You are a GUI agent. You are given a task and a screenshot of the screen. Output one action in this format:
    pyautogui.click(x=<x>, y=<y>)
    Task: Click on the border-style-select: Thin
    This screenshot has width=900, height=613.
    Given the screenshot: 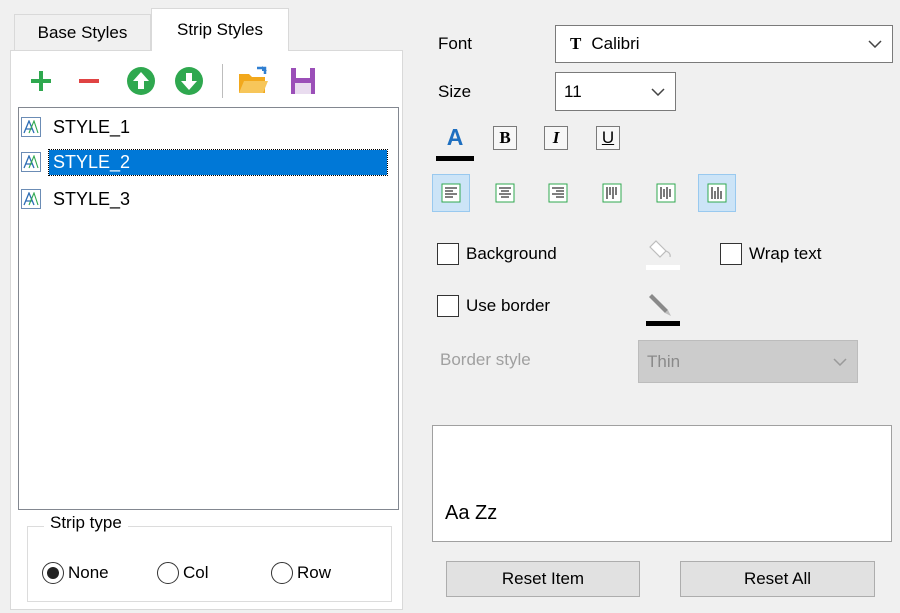 What is the action you would take?
    pyautogui.click(x=748, y=361)
    